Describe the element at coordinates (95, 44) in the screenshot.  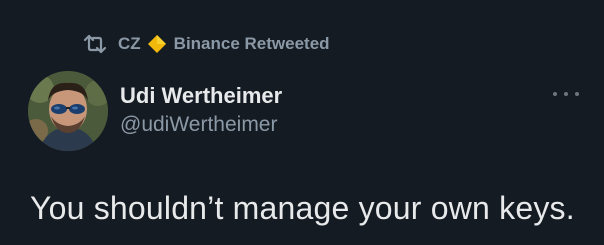
I see `retweet-icon` at that location.